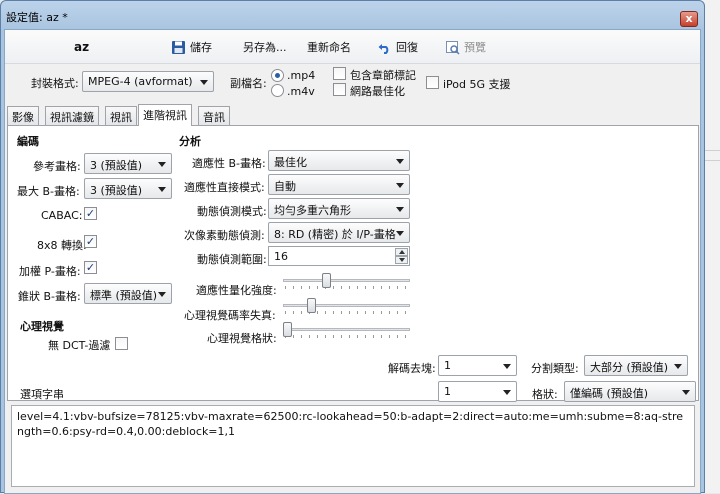 The width and height of the screenshot is (720, 494). What do you see at coordinates (339, 184) in the screenshot?
I see `direct-mode-dropdown: 自動` at bounding box center [339, 184].